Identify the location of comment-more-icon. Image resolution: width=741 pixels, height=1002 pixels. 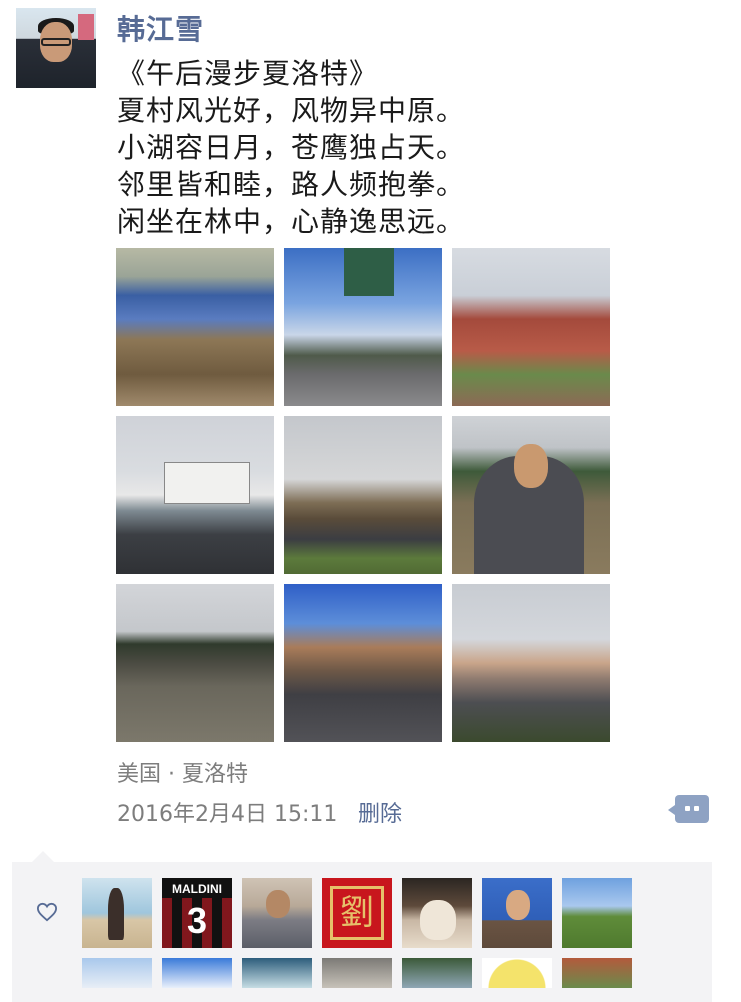
(688, 809).